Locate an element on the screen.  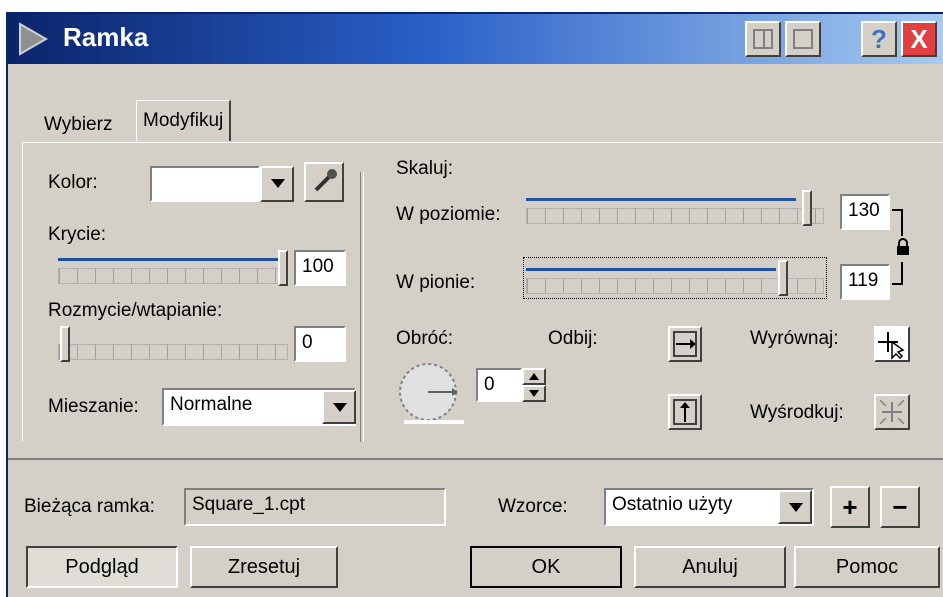
flip-horizontal-icon is located at coordinates (685, 344).